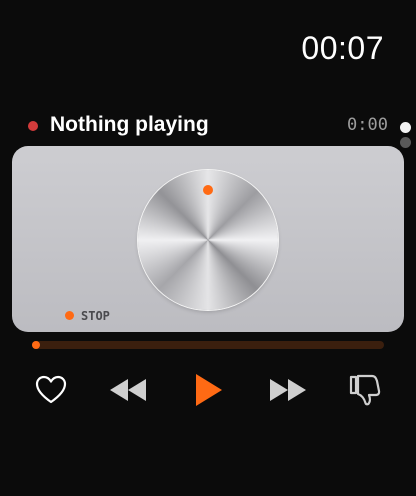 This screenshot has width=416, height=496. I want to click on like-button, so click(51, 390).